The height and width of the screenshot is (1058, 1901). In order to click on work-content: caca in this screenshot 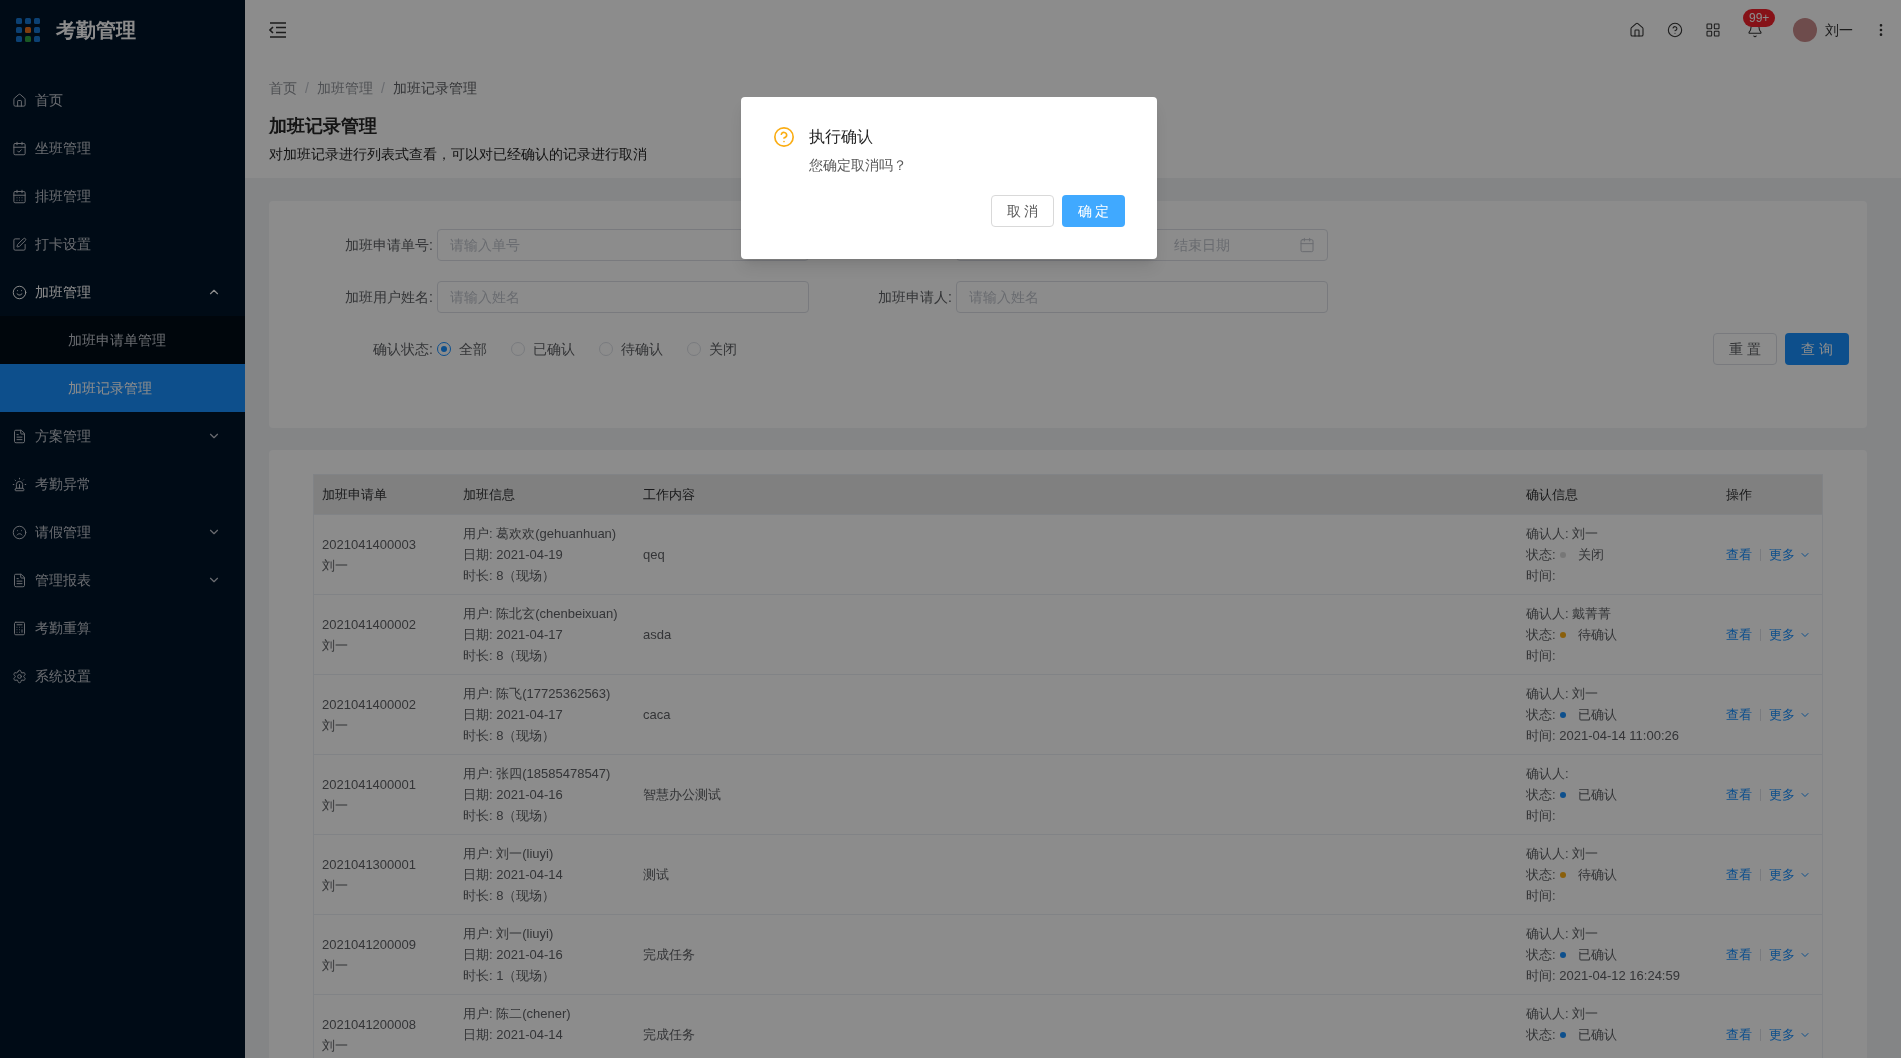, I will do `click(657, 715)`.